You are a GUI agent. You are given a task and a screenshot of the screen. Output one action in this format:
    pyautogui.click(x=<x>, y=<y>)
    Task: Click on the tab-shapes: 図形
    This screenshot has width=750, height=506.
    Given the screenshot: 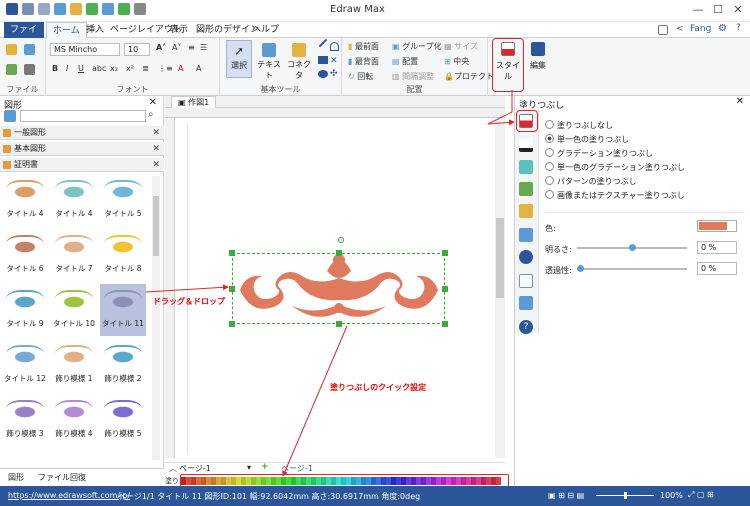 What is the action you would take?
    pyautogui.click(x=16, y=477)
    